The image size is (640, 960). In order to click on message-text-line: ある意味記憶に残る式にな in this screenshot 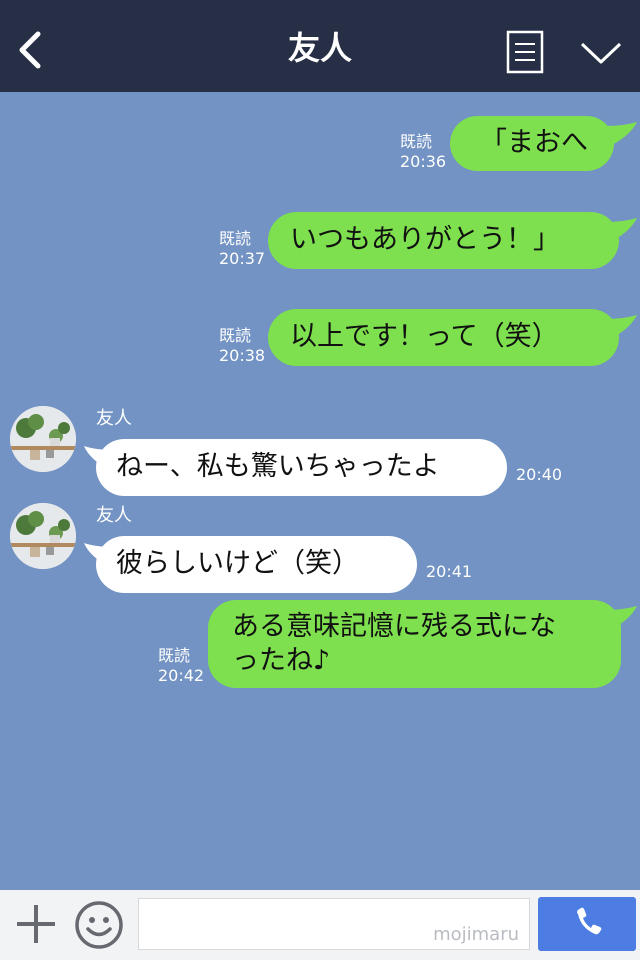, I will do `click(394, 626)`.